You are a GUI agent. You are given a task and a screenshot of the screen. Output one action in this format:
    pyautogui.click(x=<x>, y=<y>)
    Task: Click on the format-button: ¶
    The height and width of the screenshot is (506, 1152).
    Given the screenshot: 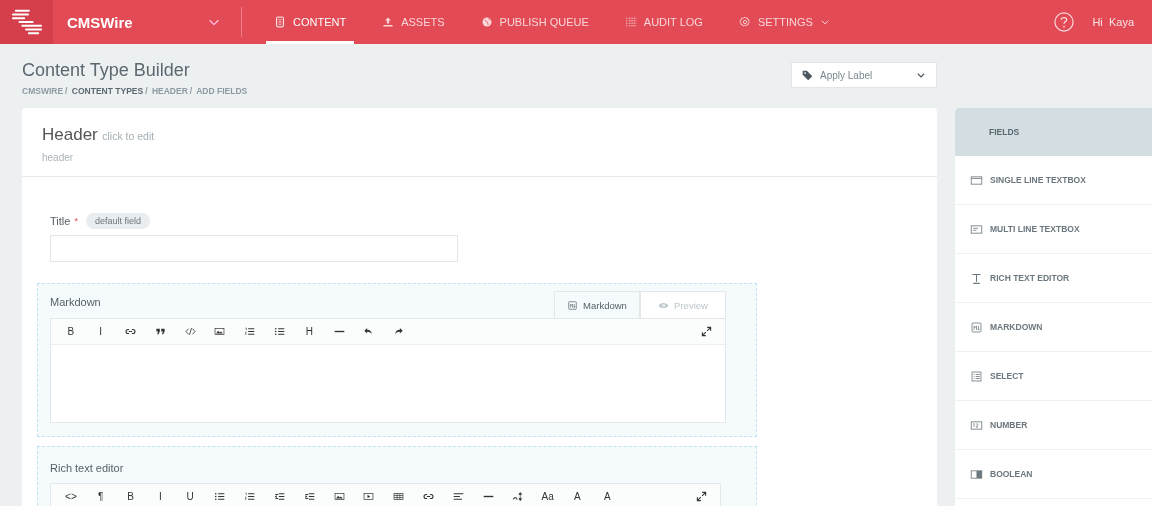 What is the action you would take?
    pyautogui.click(x=100, y=495)
    